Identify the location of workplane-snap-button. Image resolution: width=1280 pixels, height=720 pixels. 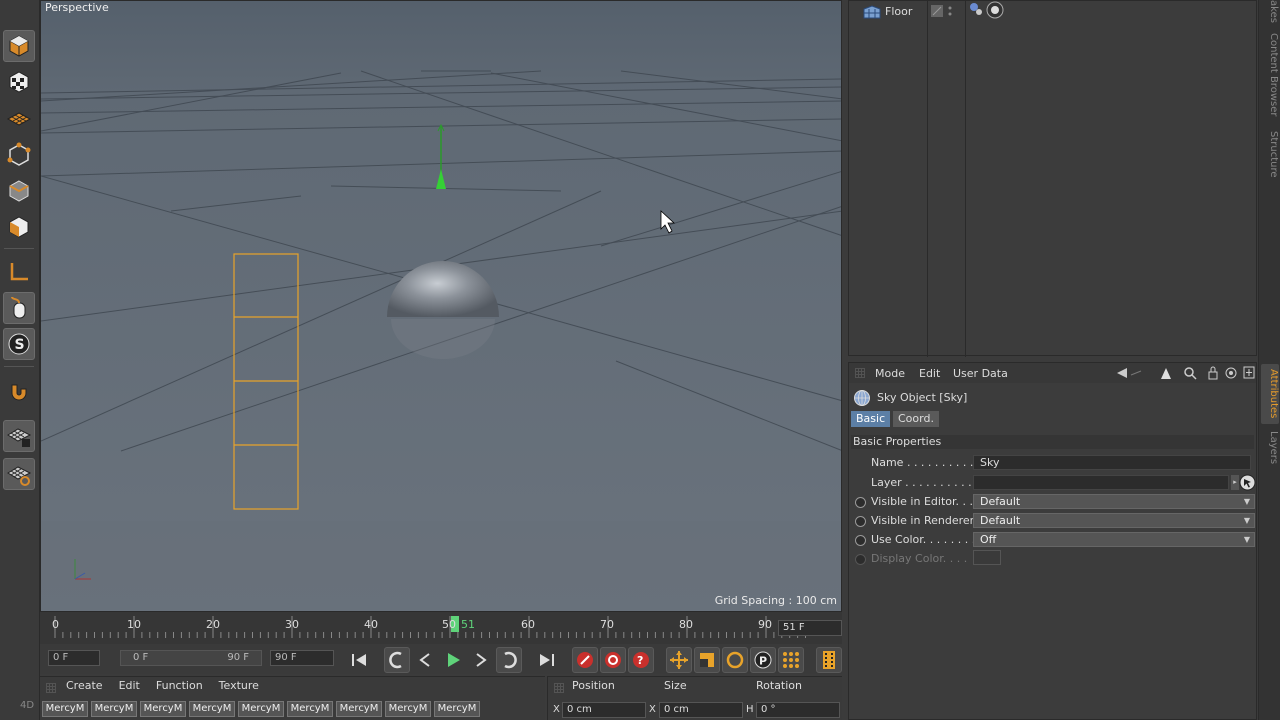
(19, 474).